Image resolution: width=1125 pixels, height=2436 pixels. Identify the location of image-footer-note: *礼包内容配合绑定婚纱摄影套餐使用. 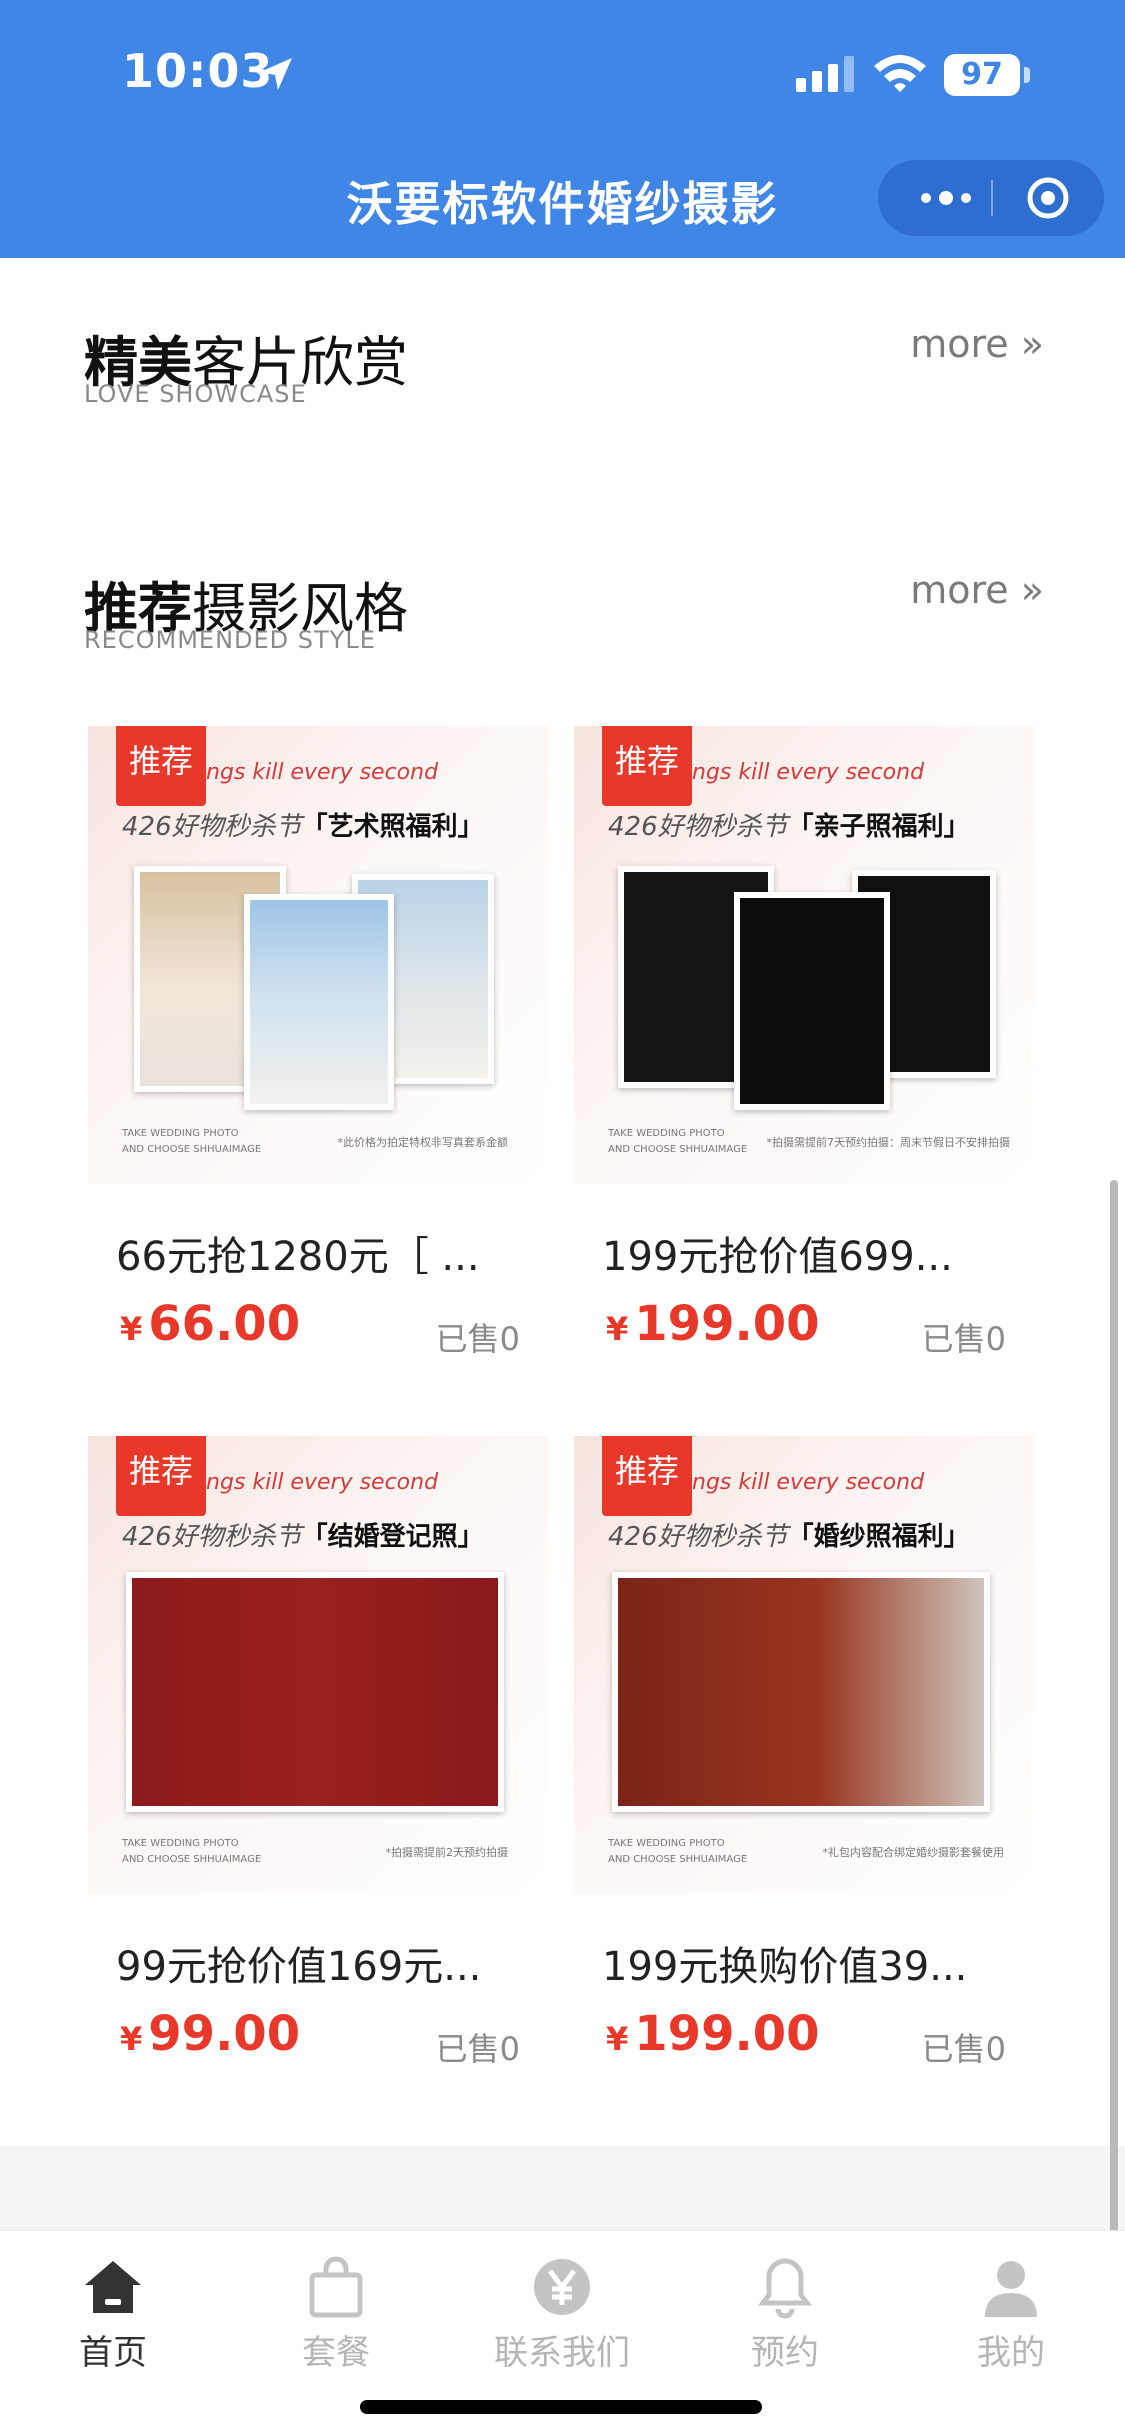
(913, 1852).